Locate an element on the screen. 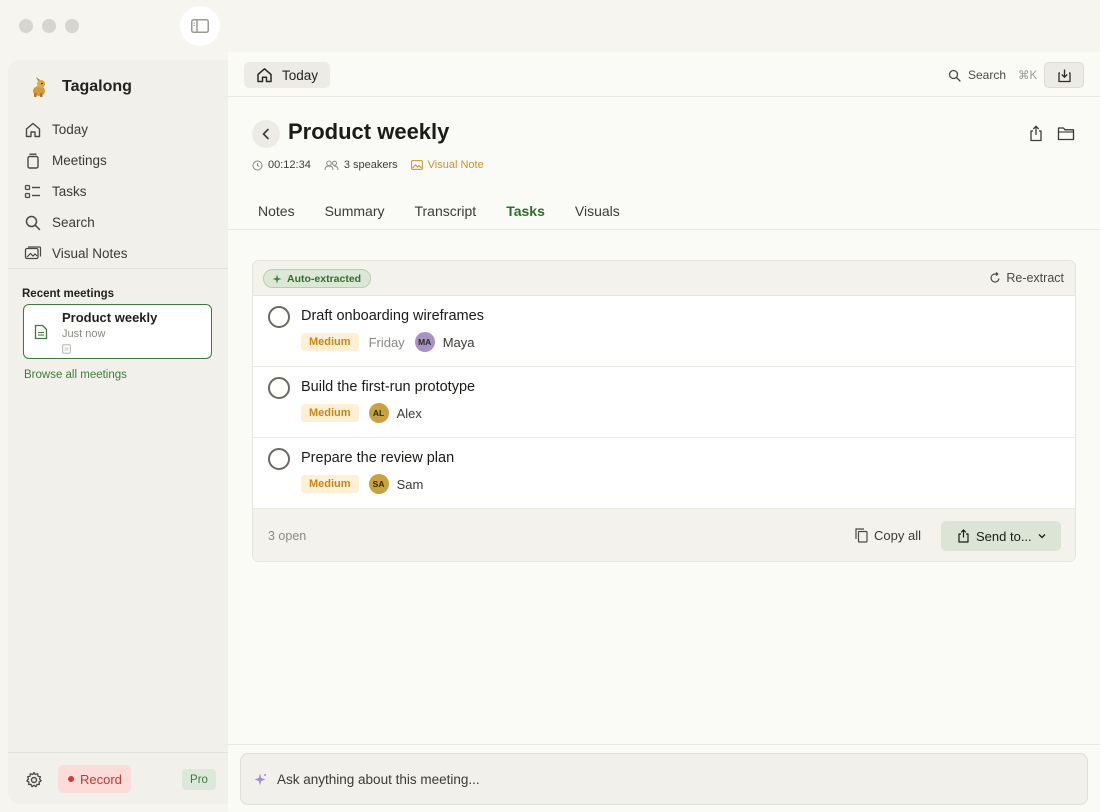 The height and width of the screenshot is (812, 1100). sidebar-item-label: Today is located at coordinates (70, 129).